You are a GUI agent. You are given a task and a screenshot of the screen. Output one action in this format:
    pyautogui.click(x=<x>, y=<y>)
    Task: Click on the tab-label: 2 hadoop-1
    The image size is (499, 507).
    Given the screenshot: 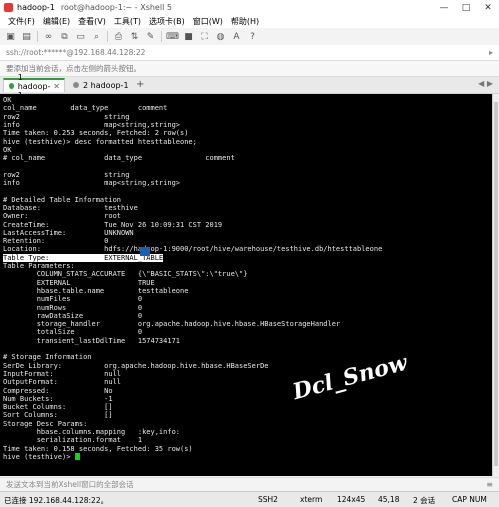 What is the action you would take?
    pyautogui.click(x=106, y=85)
    